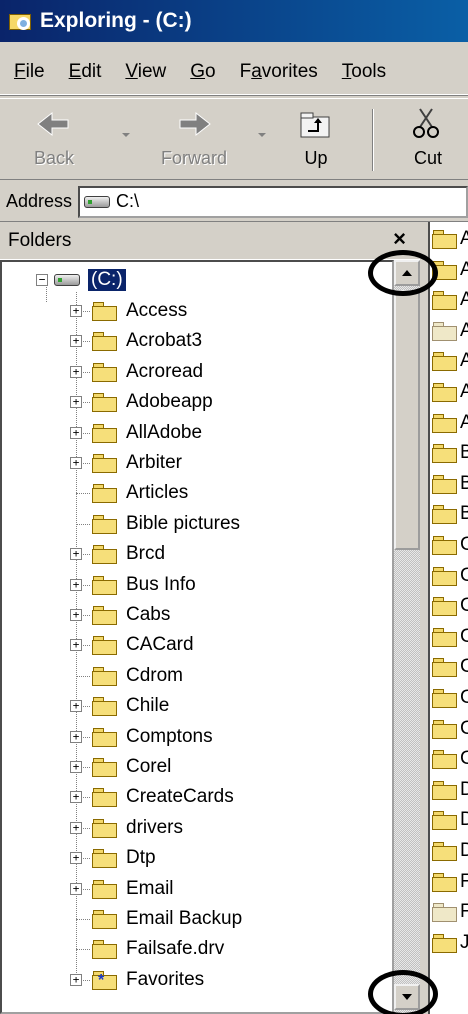  What do you see at coordinates (155, 827) in the screenshot?
I see `tree-item-label: drivers` at bounding box center [155, 827].